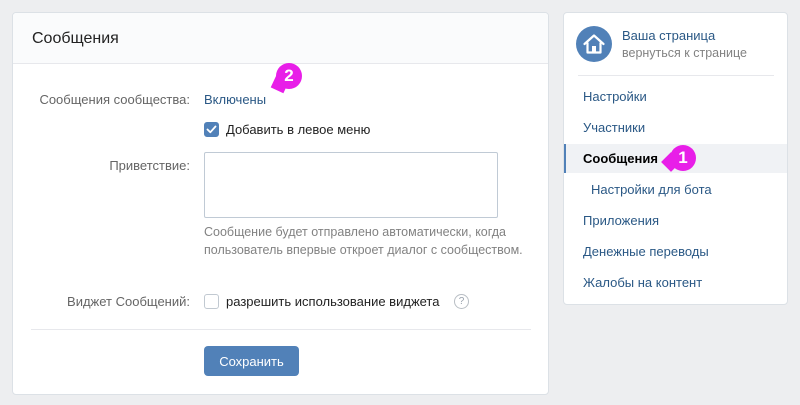 The width and height of the screenshot is (800, 405). I want to click on save-button: Сохранить, so click(251, 361).